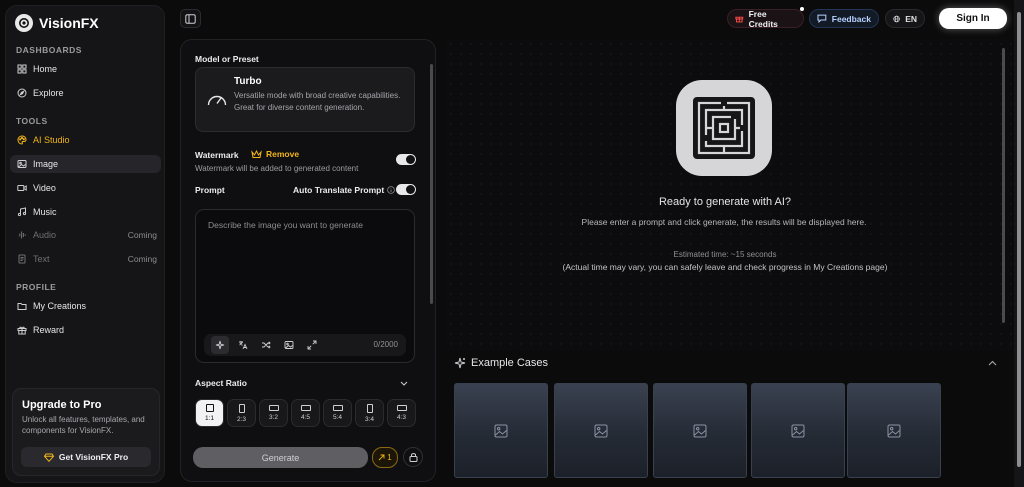 This screenshot has width=1024, height=487. What do you see at coordinates (22, 306) in the screenshot?
I see `folder-icon` at bounding box center [22, 306].